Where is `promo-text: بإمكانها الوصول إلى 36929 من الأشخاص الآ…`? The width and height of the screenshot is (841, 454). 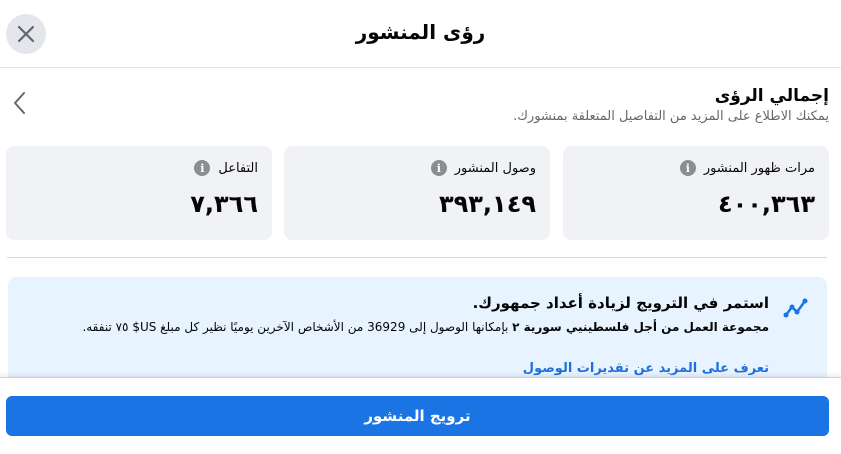 promo-text: بإمكانها الوصول إلى 36929 من الأشخاص الآ… is located at coordinates (297, 327).